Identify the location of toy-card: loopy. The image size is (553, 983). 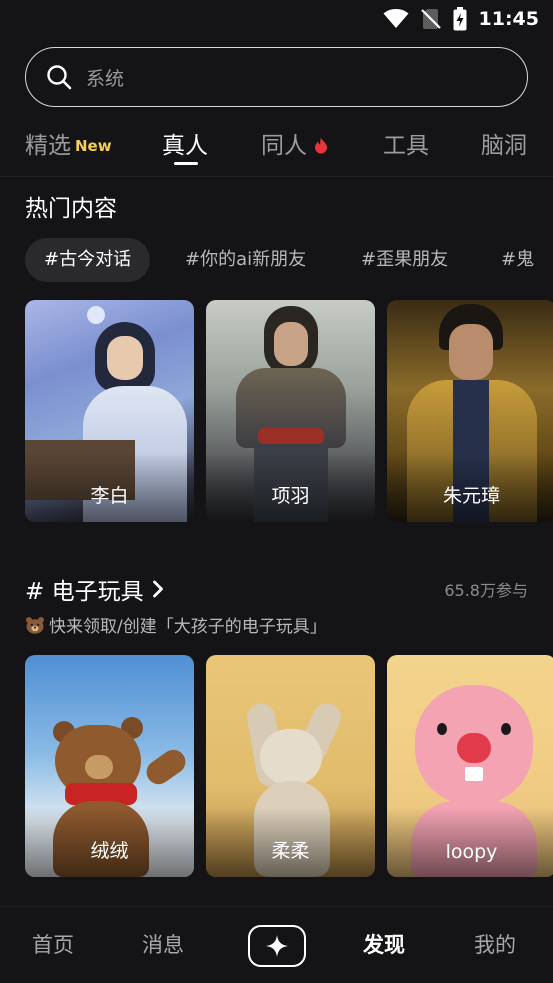
(470, 766).